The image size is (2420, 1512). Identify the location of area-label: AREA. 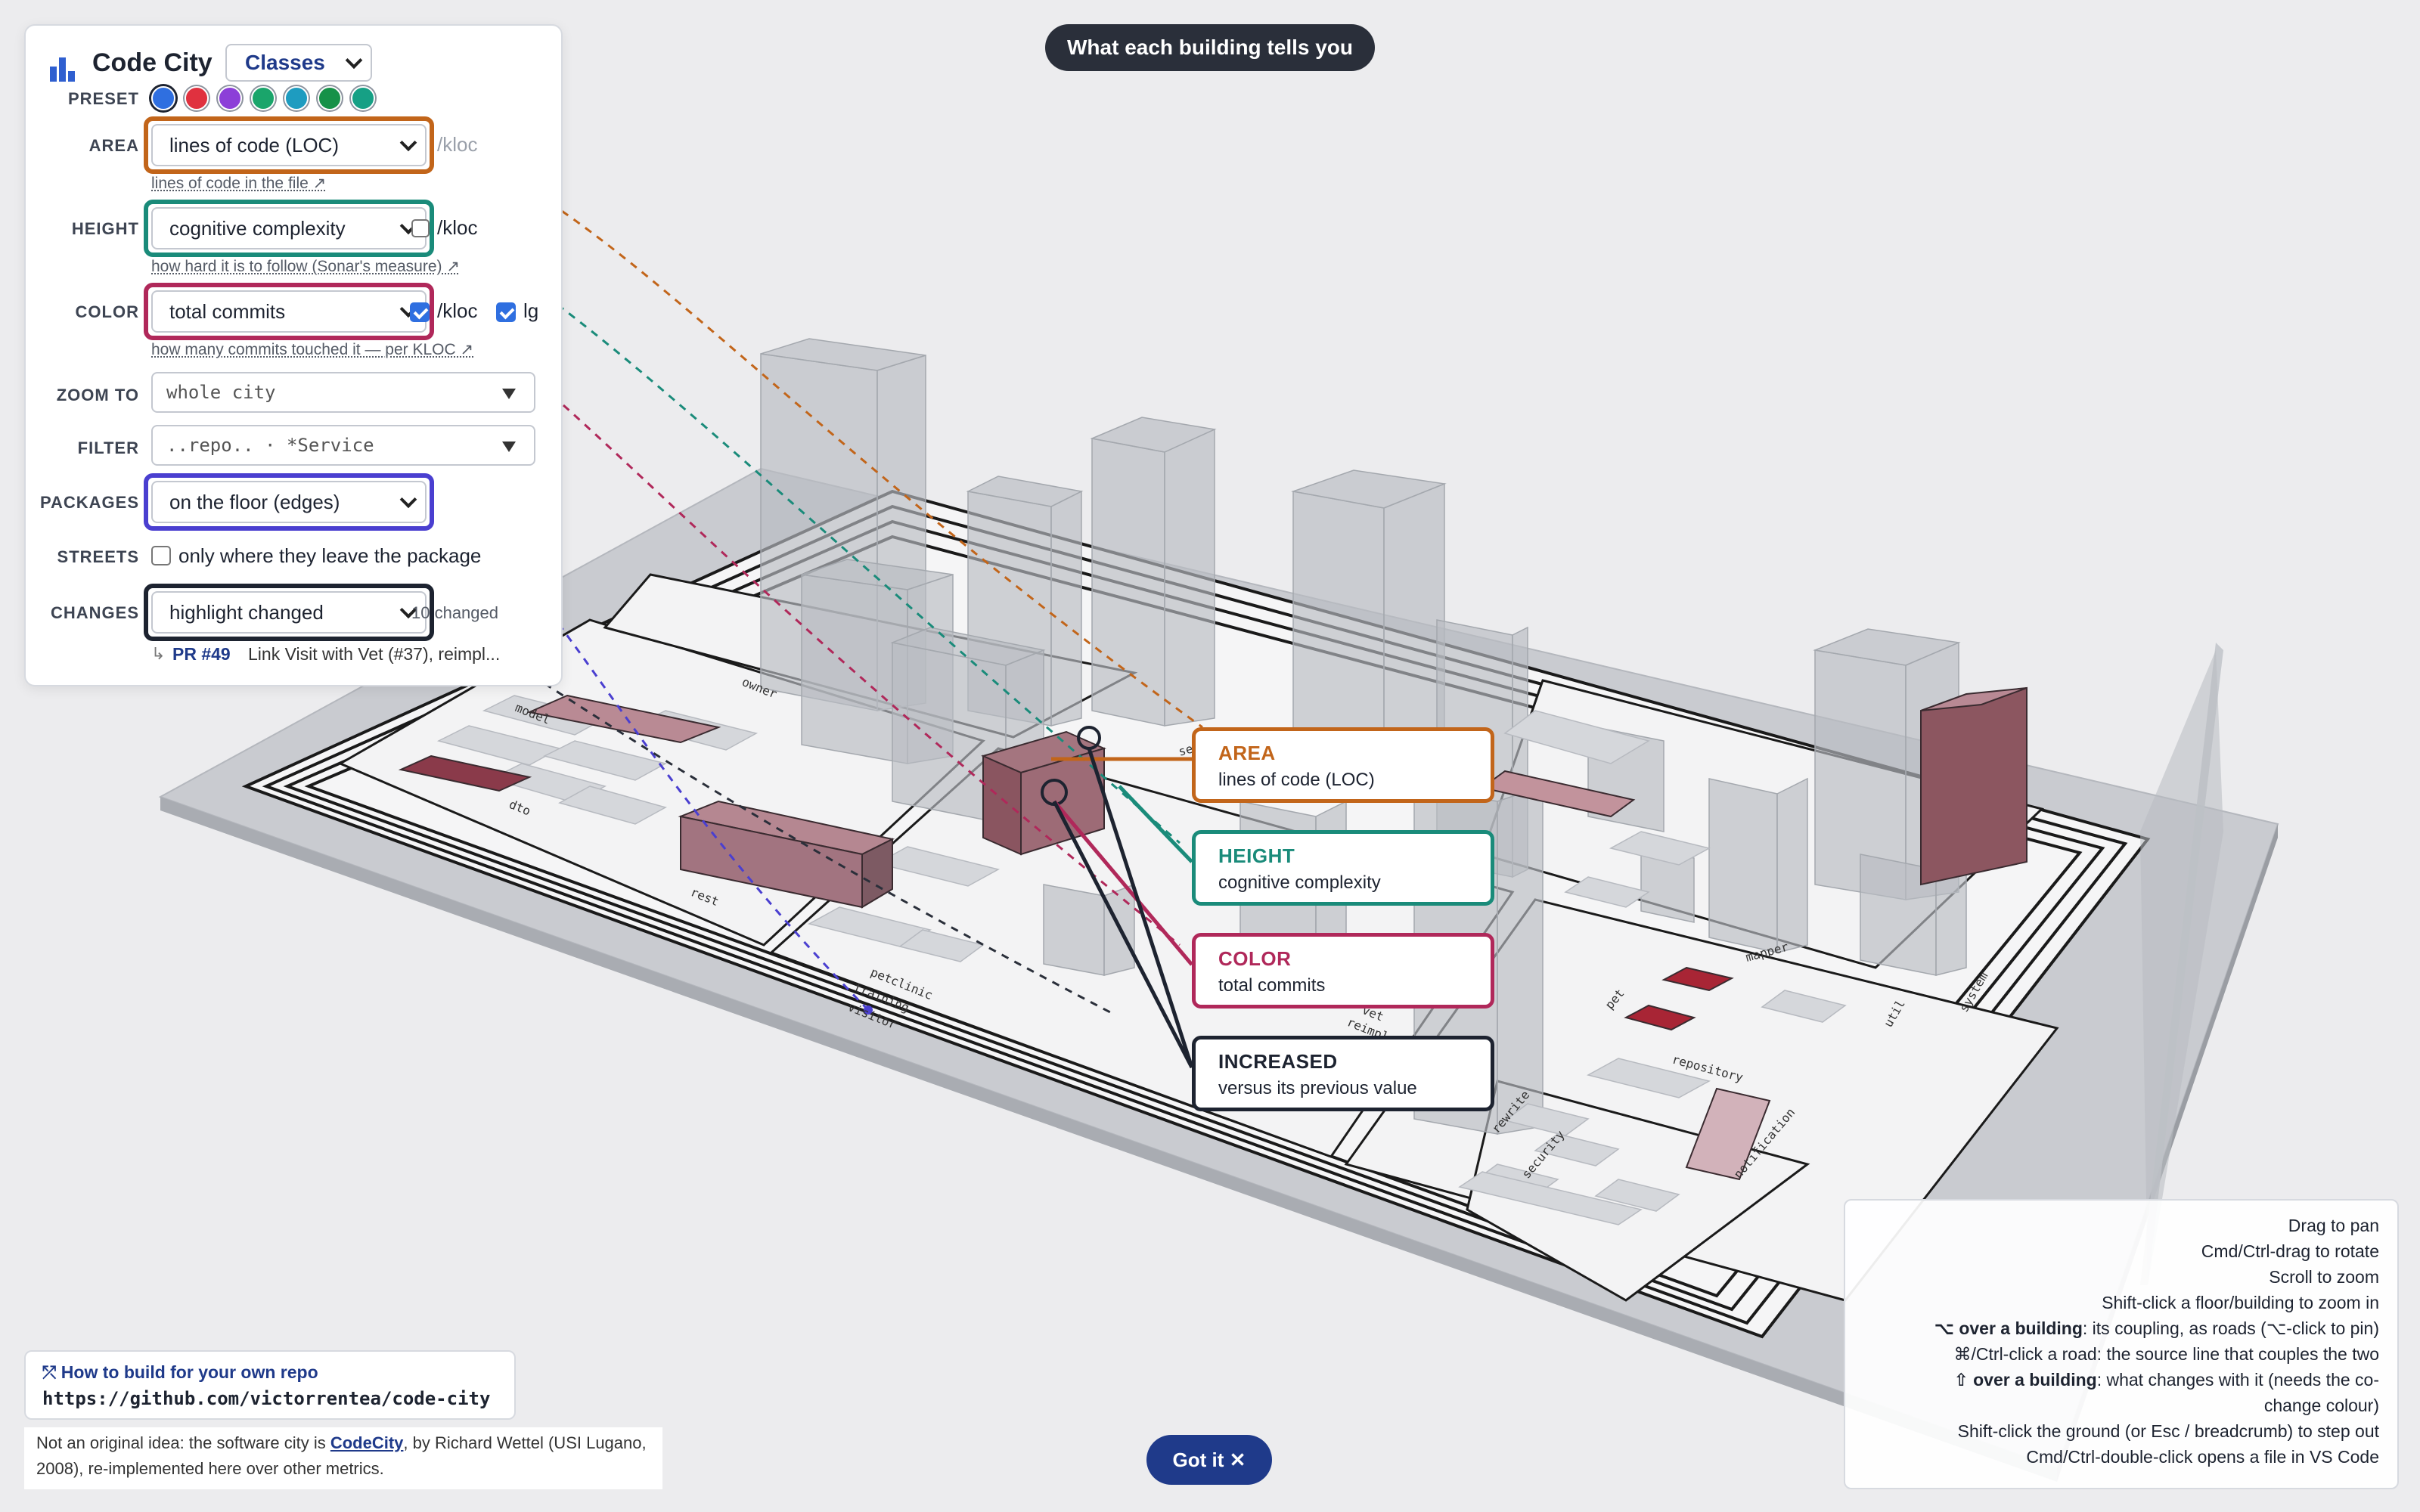
(114, 145).